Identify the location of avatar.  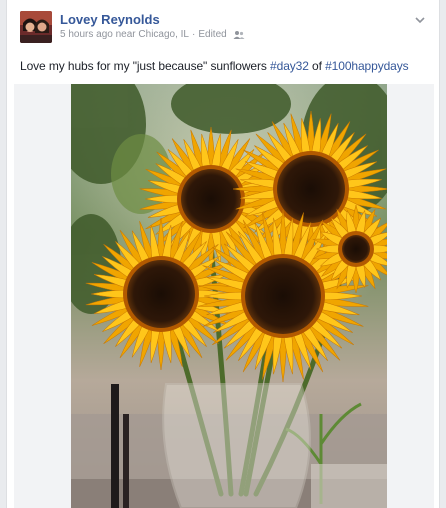
(36, 27).